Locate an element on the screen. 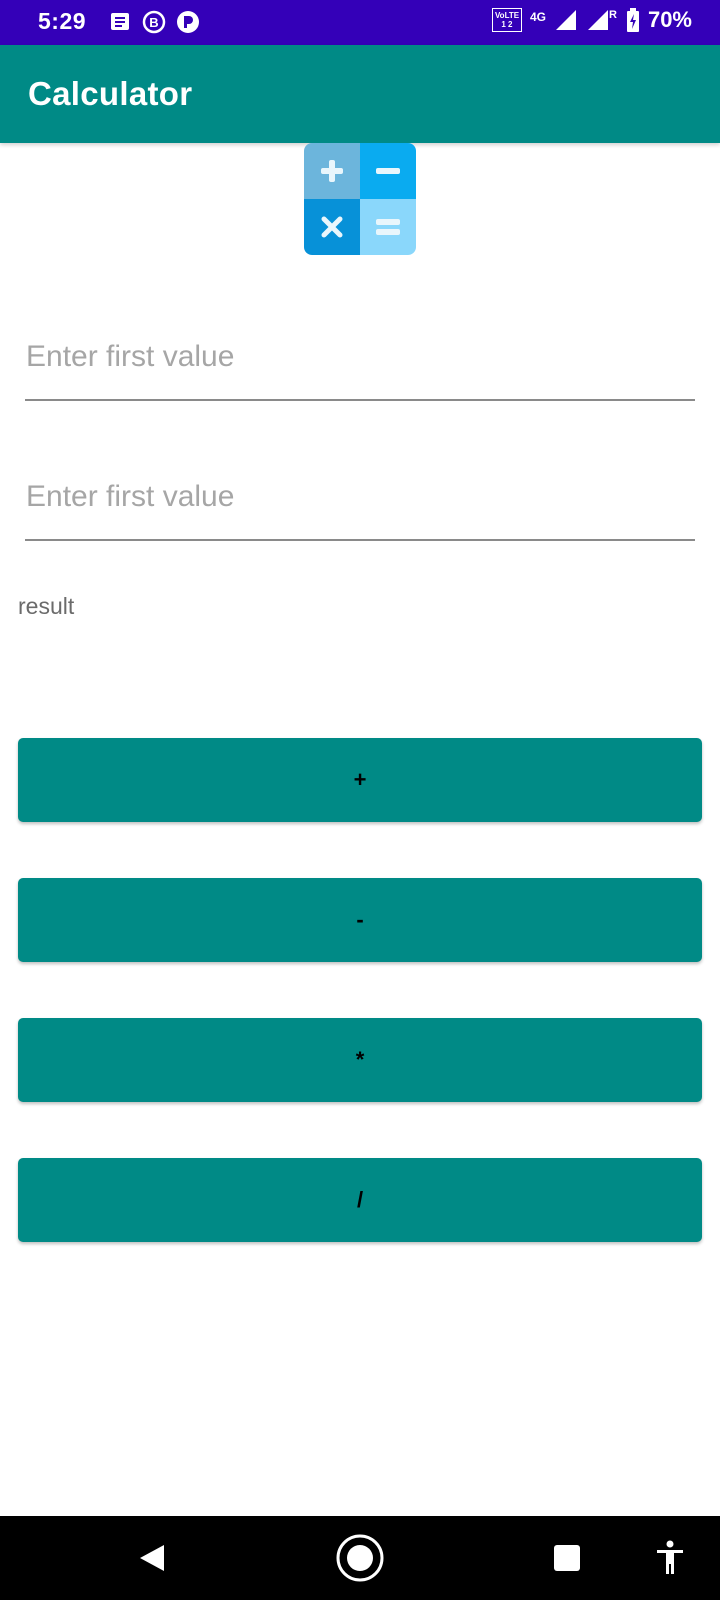 This screenshot has width=720, height=1600. plus-icon is located at coordinates (332, 171).